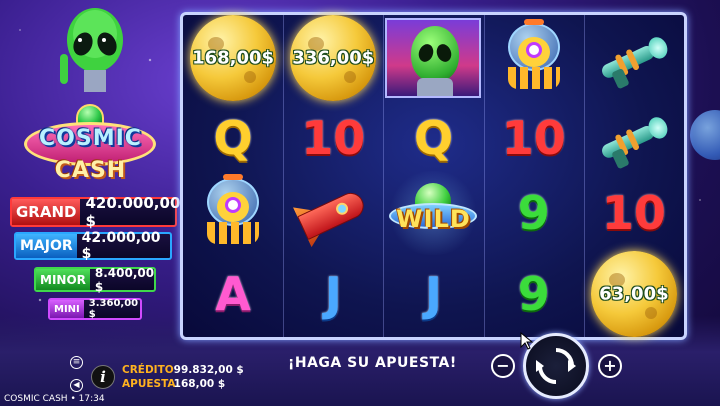 This screenshot has height=406, width=720. Describe the element at coordinates (435, 87) in the screenshot. I see `alien-body` at that location.